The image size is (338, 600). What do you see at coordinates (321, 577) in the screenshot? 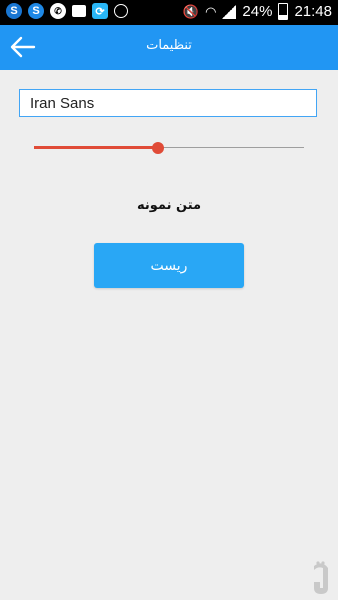
I see `brand-logo` at bounding box center [321, 577].